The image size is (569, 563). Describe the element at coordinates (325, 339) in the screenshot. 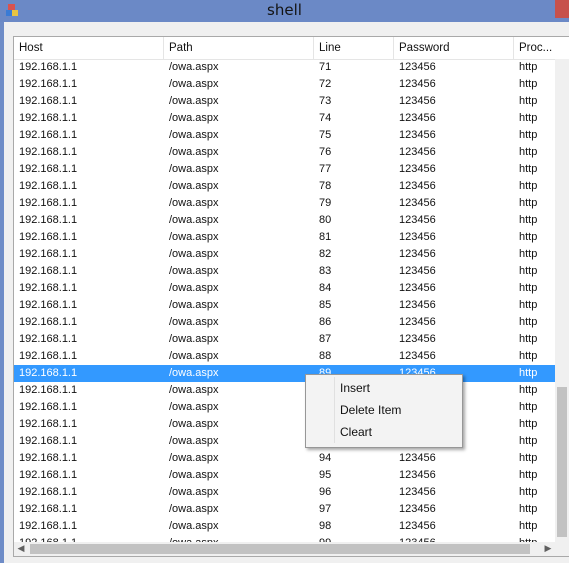

I see `cell-line: 87` at that location.